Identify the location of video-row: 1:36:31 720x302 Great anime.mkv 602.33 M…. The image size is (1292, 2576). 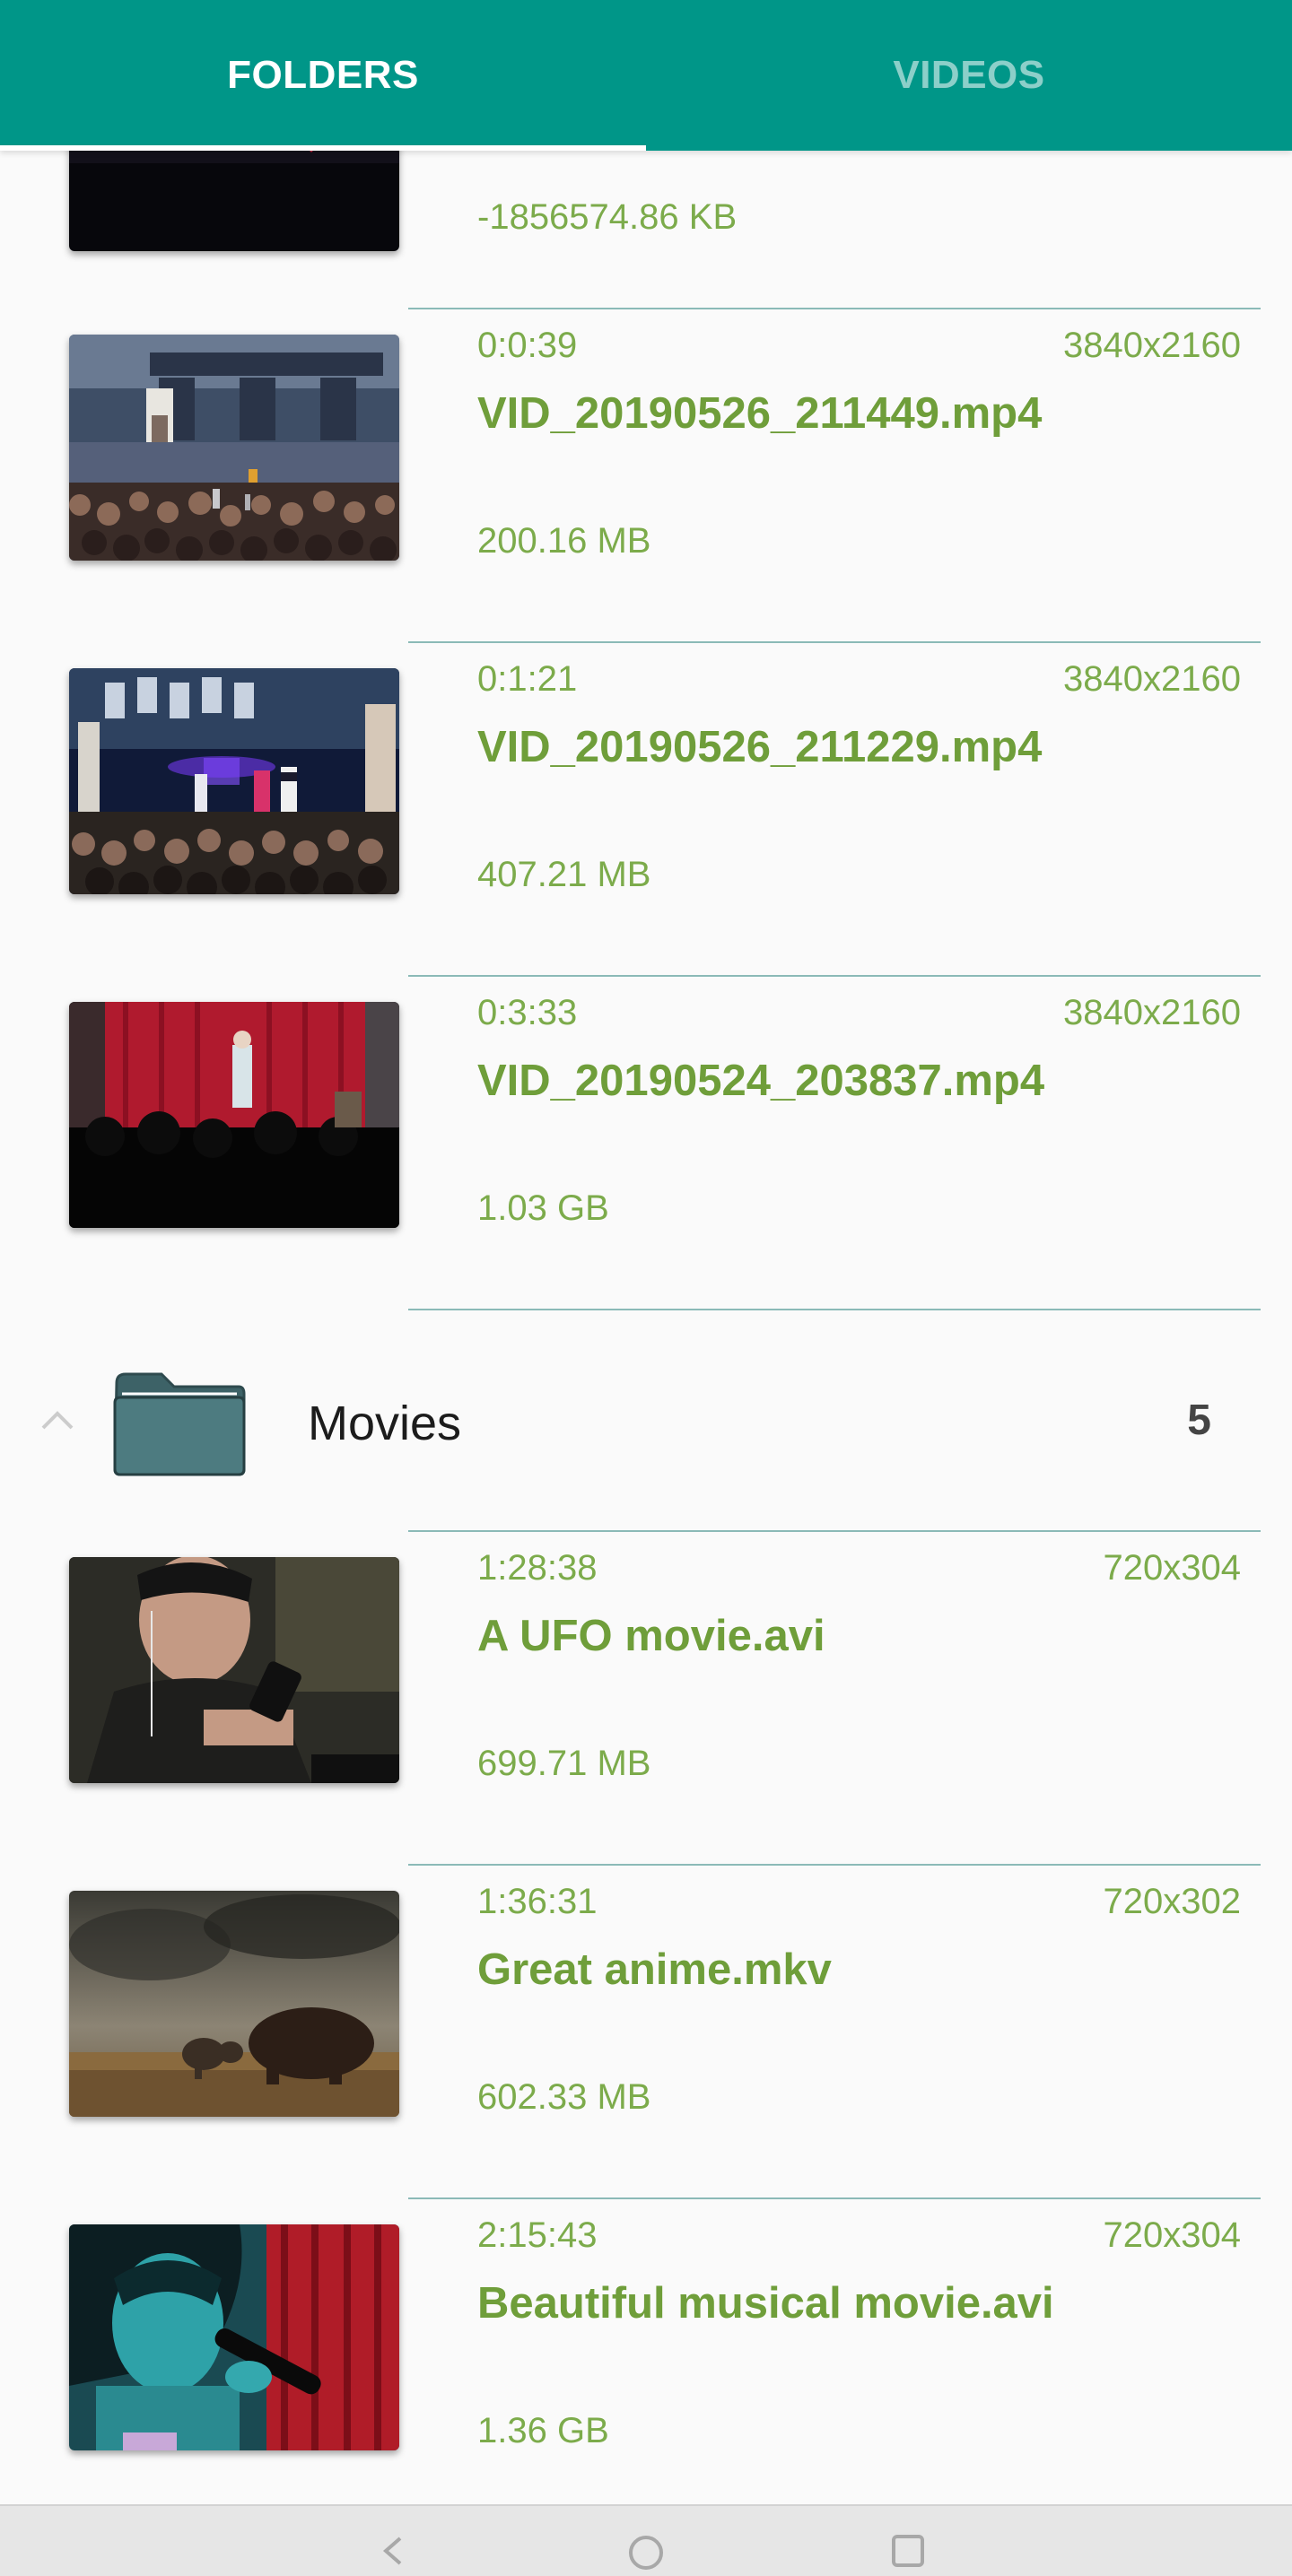
(646, 2032).